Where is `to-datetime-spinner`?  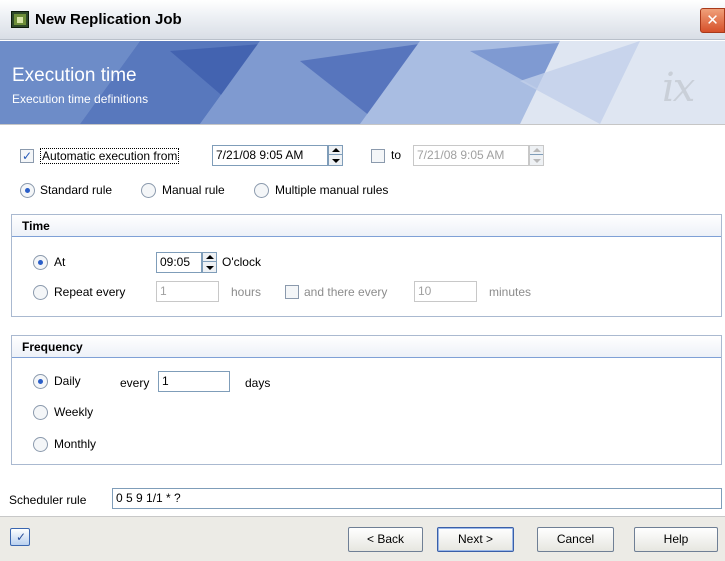 to-datetime-spinner is located at coordinates (536, 155).